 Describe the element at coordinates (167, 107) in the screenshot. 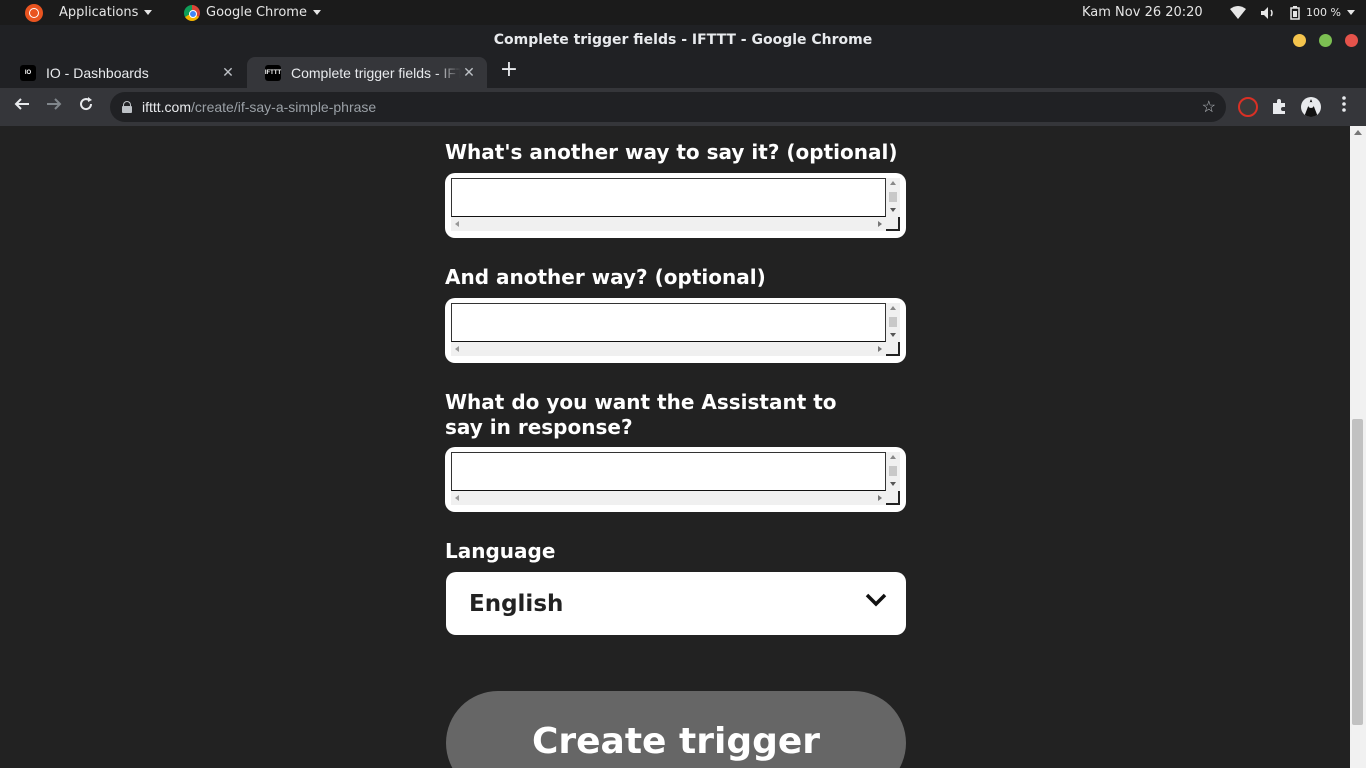

I see `url-host: ifttt.com` at that location.